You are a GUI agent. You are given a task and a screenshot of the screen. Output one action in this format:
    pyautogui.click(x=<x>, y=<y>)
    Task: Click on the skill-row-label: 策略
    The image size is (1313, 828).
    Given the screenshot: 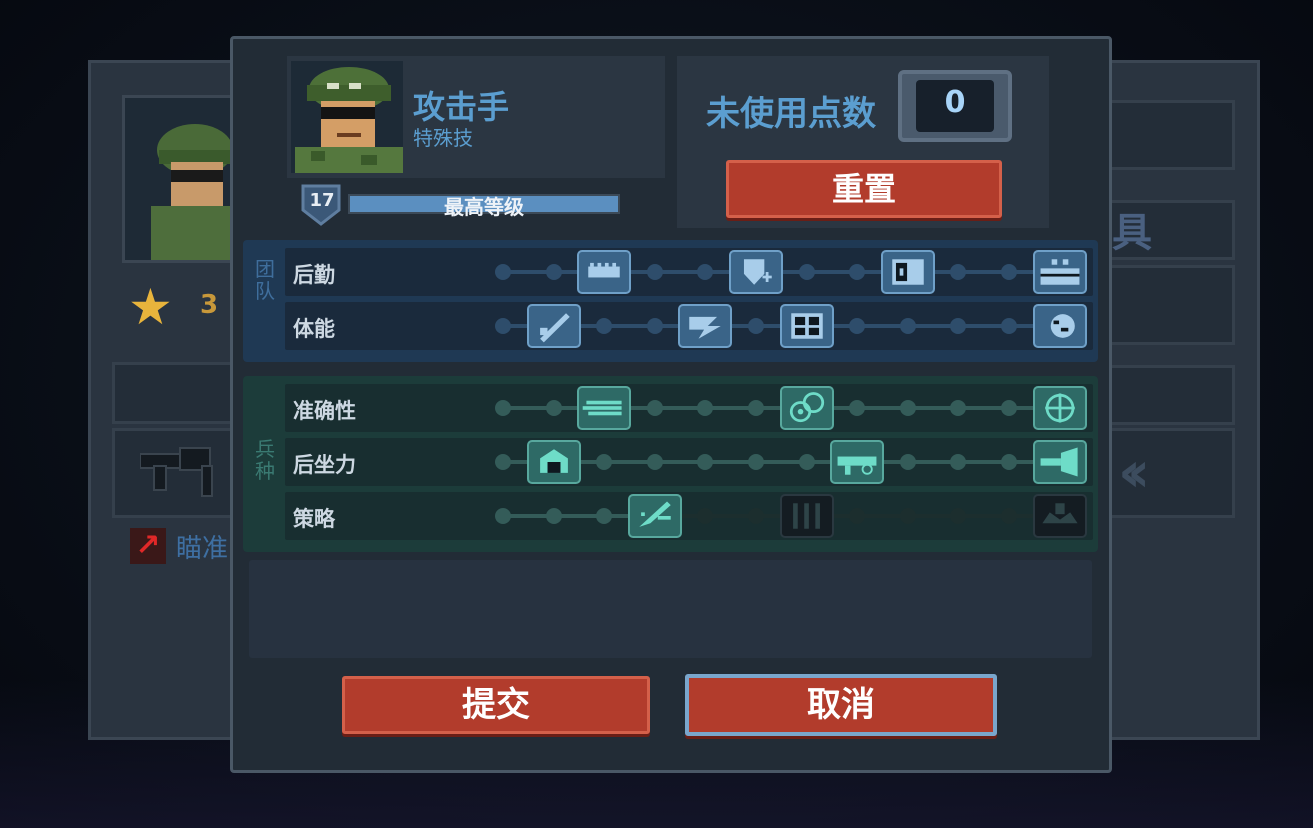 What is the action you would take?
    pyautogui.click(x=314, y=519)
    